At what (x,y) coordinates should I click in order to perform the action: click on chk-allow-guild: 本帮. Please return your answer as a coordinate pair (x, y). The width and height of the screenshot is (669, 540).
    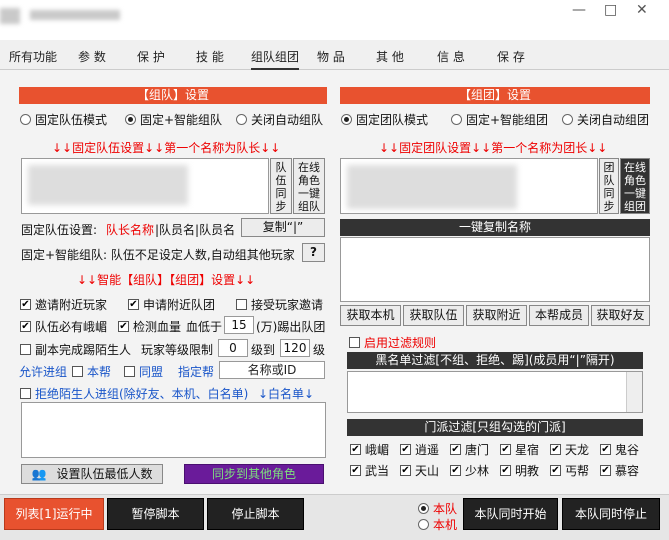
    Looking at the image, I should click on (91, 371).